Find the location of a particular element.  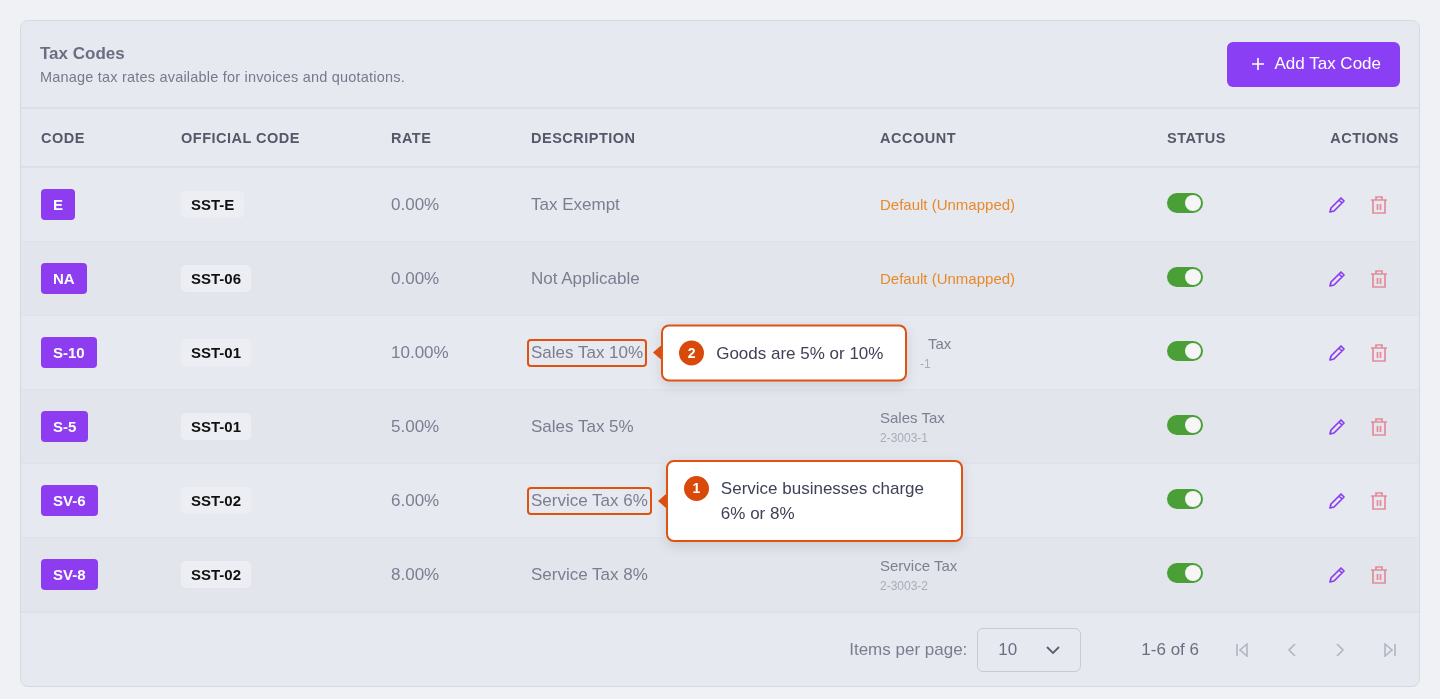

page-subtitle: Manage tax rates available for invoices and quotations. is located at coordinates (222, 76).